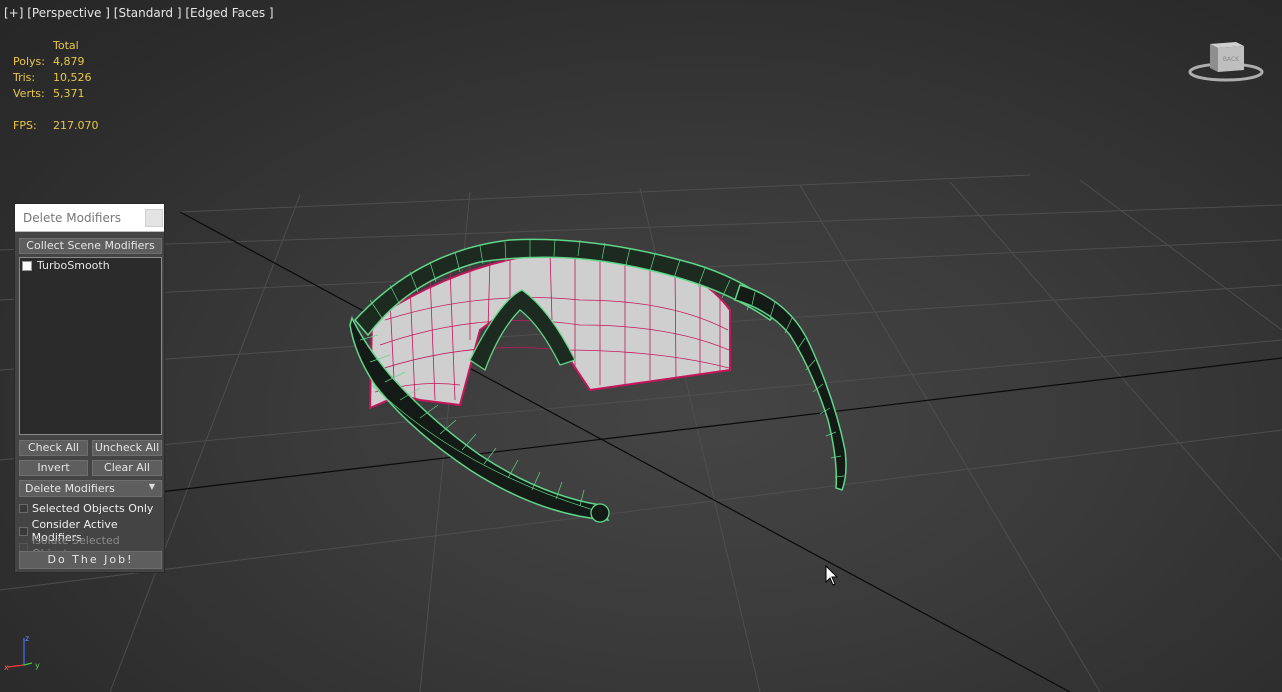 The image size is (1282, 692). What do you see at coordinates (93, 508) in the screenshot?
I see `selected-objects-only-label: Selected Objects Only` at bounding box center [93, 508].